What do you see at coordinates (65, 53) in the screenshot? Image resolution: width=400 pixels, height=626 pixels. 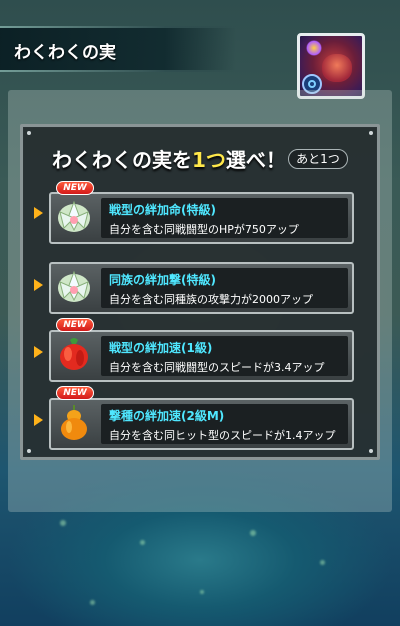 I see `page-title: わくわくの実` at bounding box center [65, 53].